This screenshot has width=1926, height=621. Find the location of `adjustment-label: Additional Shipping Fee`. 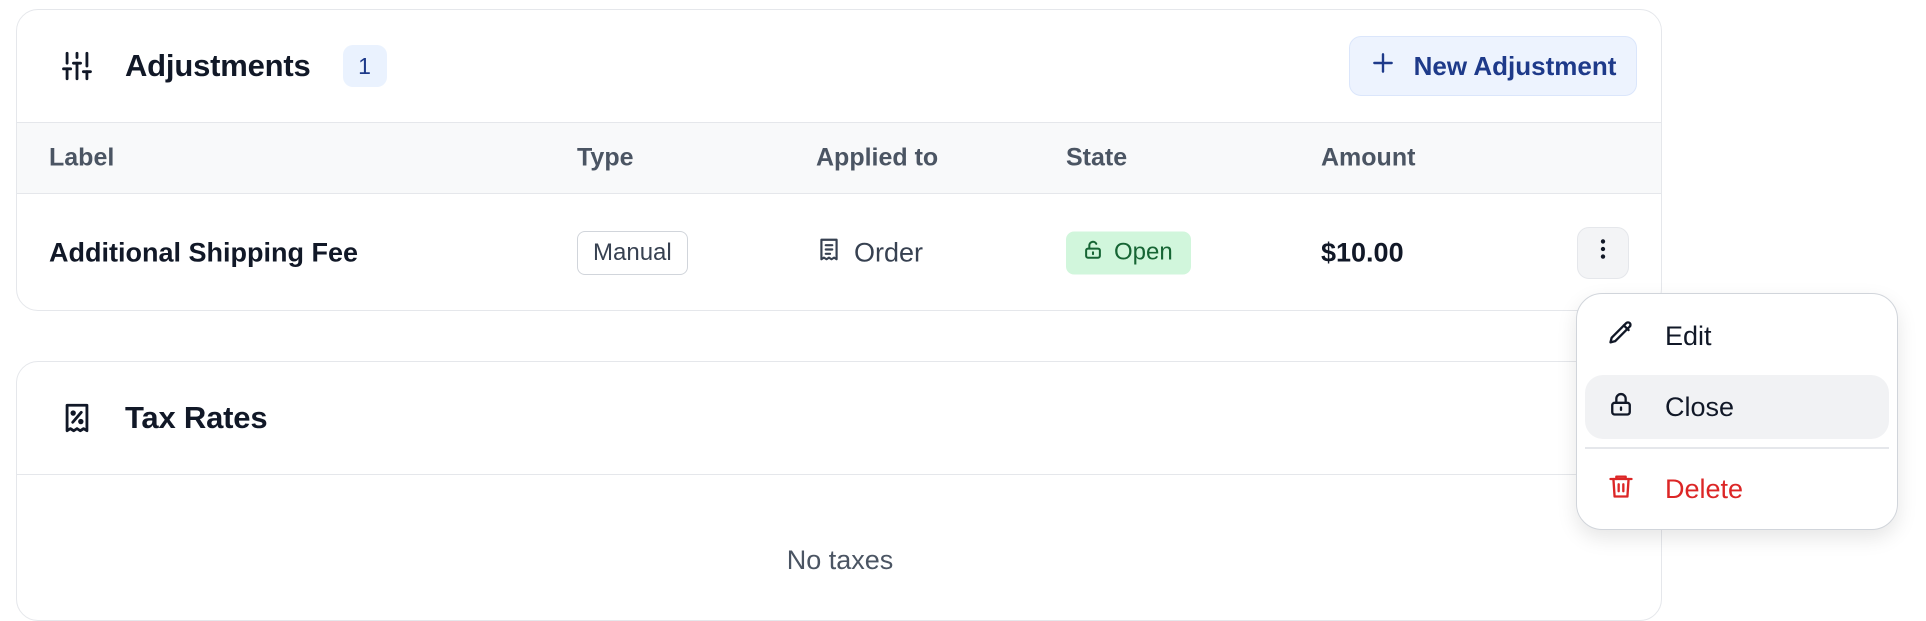

adjustment-label: Additional Shipping Fee is located at coordinates (203, 252).